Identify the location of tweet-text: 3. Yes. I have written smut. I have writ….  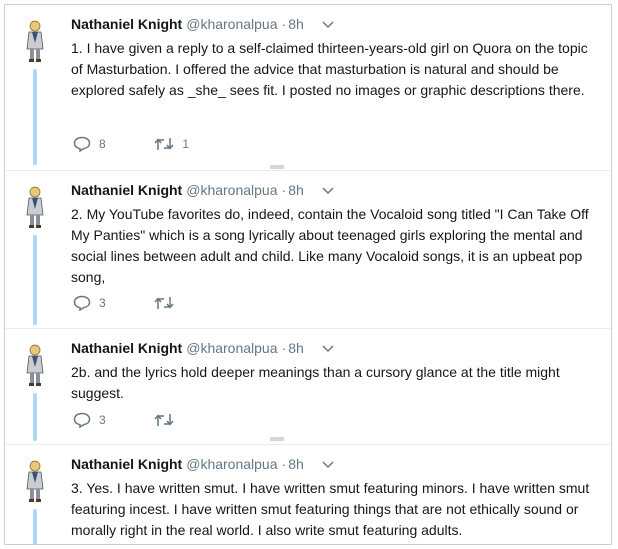
(330, 509).